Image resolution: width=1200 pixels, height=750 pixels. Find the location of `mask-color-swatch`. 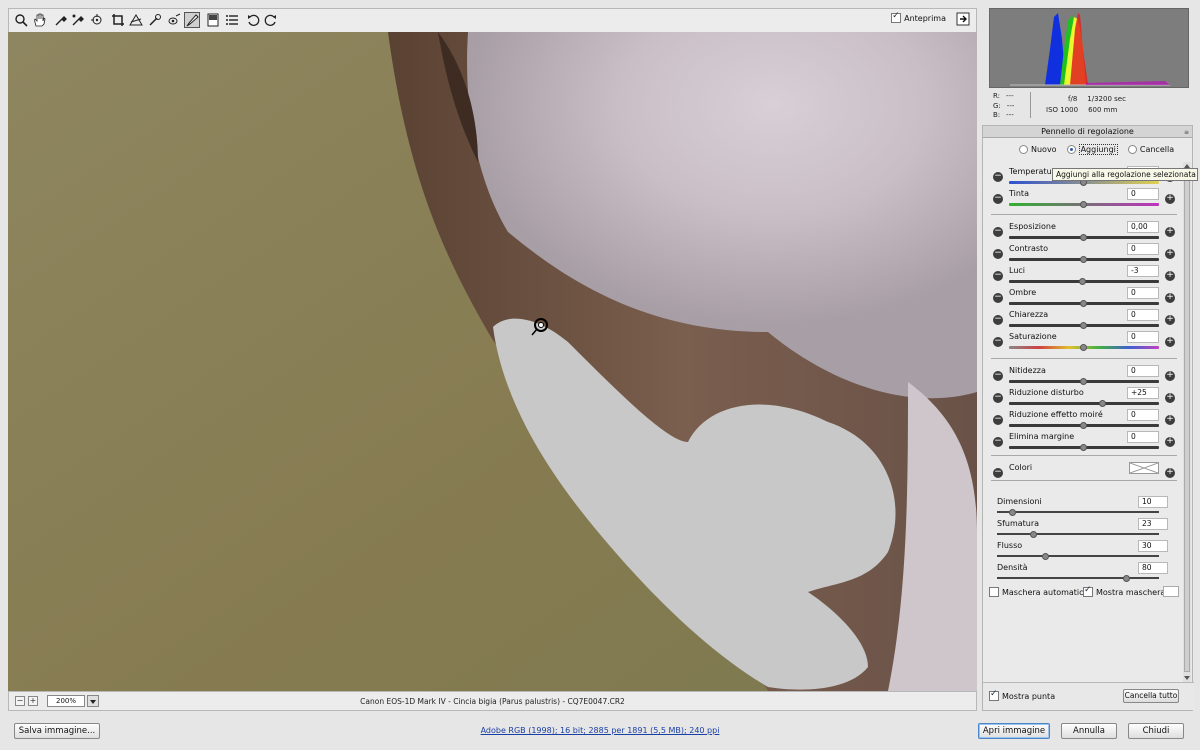

mask-color-swatch is located at coordinates (1171, 591).